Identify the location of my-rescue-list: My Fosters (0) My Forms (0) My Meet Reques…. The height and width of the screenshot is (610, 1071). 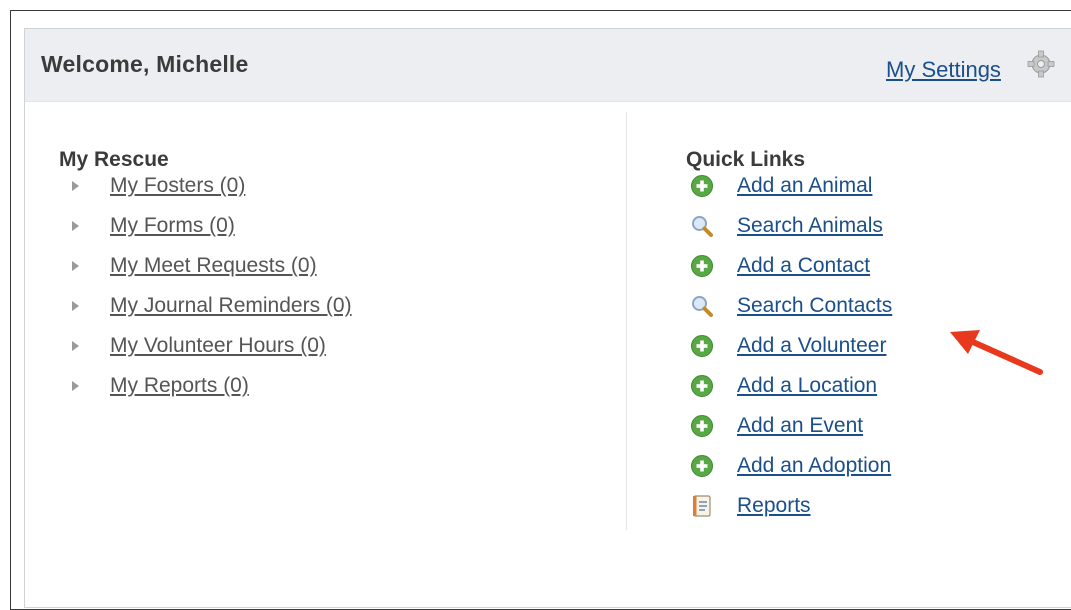
(211, 286).